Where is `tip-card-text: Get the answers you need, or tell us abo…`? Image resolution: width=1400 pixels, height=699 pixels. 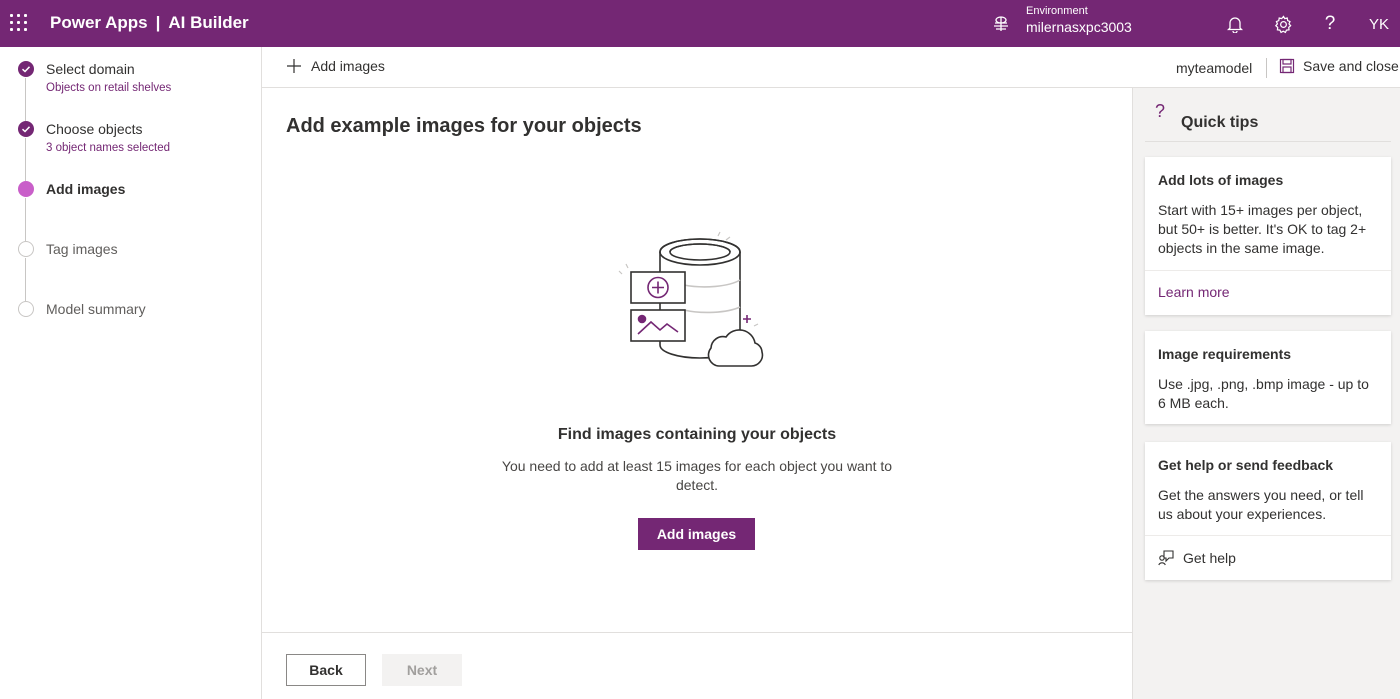
tip-card-text: Get the answers you need, or tell us abo… is located at coordinates (1261, 504).